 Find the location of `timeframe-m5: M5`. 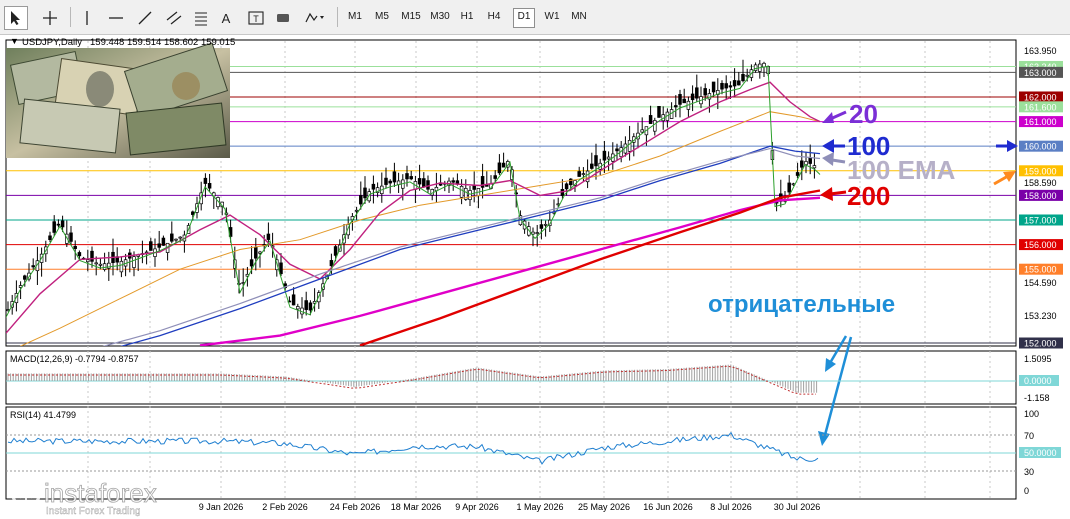

timeframe-m5: M5 is located at coordinates (382, 17).